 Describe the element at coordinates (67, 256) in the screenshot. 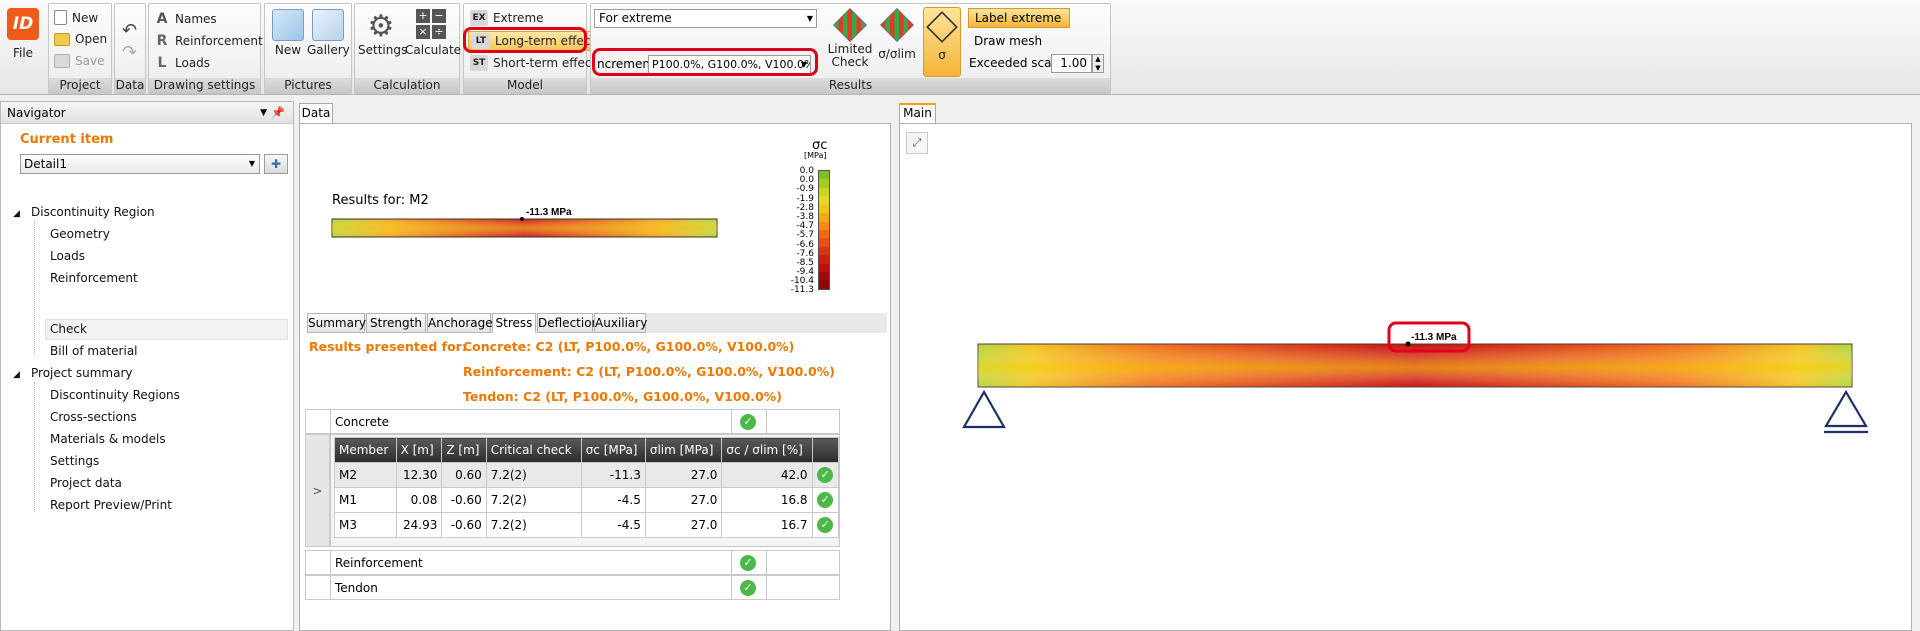

I see `tree-item-loads: Loads` at that location.